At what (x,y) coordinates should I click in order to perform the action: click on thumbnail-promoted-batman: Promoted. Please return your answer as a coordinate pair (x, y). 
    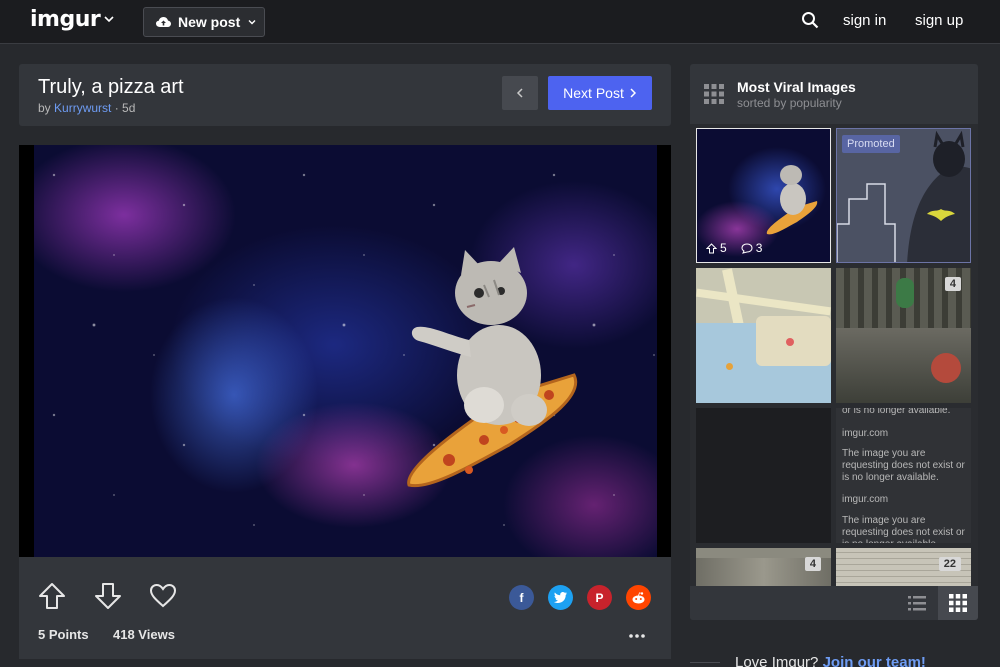
    Looking at the image, I should click on (903, 195).